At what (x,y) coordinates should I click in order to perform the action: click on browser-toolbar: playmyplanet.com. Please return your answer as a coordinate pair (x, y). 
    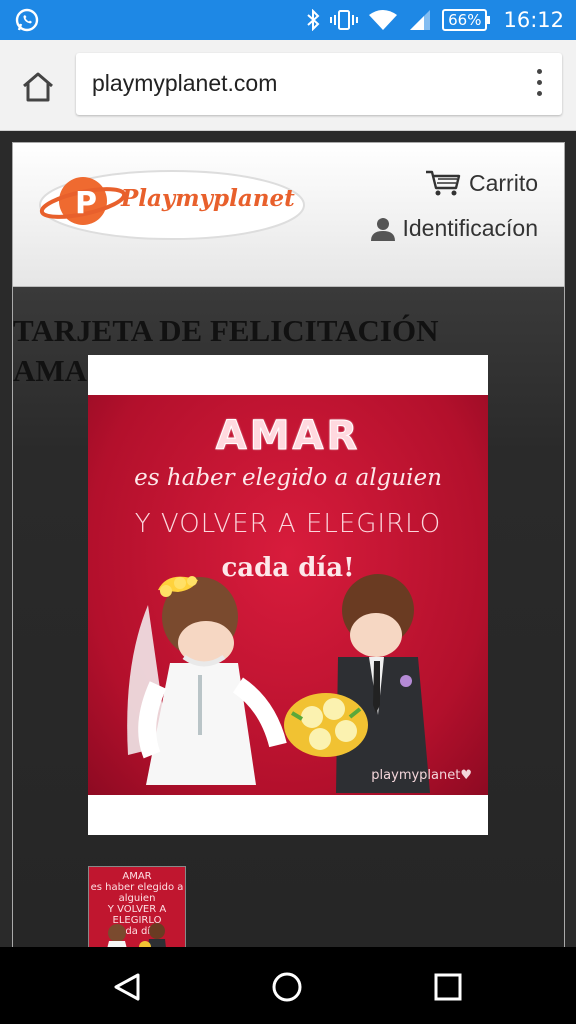
    Looking at the image, I should click on (288, 85).